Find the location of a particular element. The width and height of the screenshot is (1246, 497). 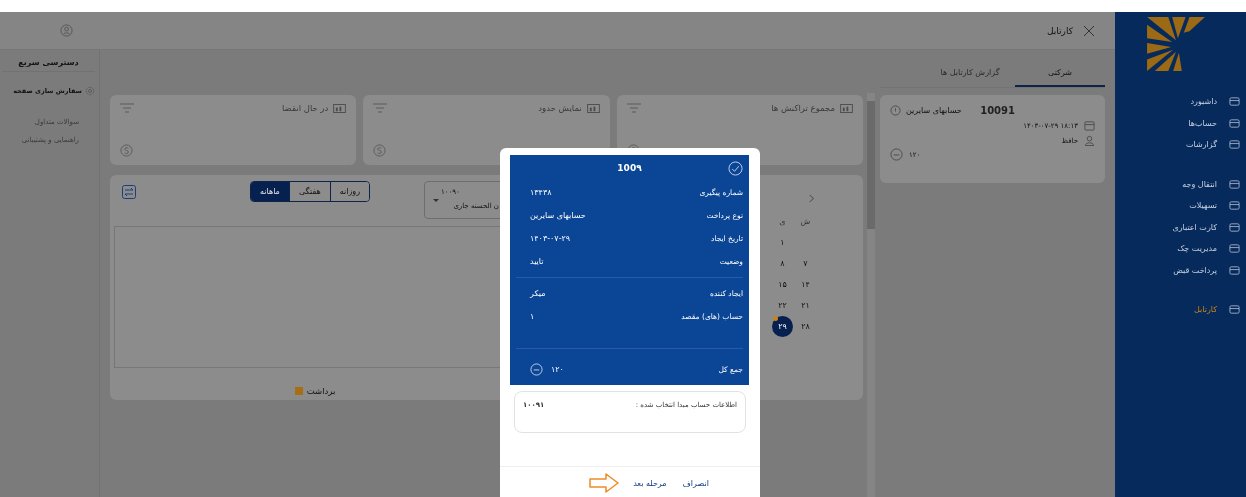

user-avatar-icon is located at coordinates (66, 30).